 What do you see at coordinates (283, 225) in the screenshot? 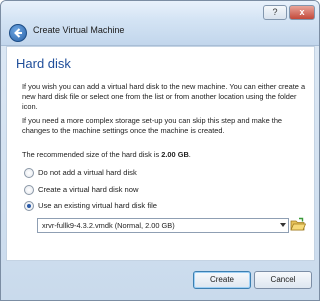
I see `chevron-down-icon` at bounding box center [283, 225].